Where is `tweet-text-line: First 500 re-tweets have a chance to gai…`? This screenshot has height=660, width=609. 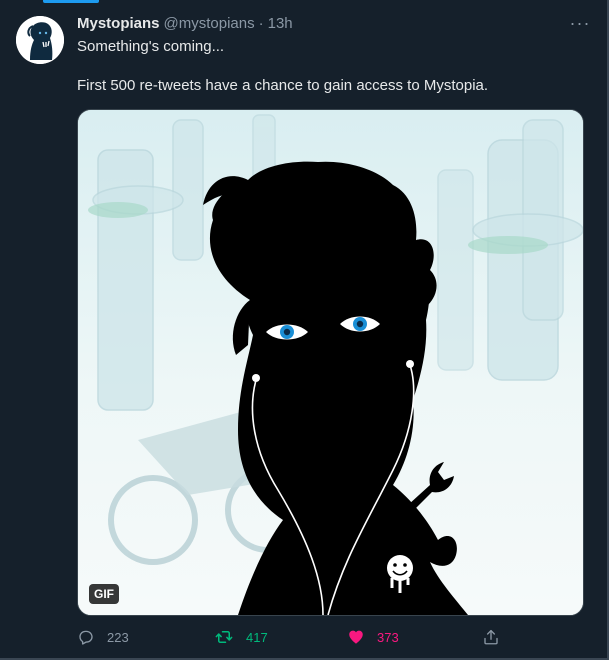 tweet-text-line: First 500 re-tweets have a chance to gai… is located at coordinates (283, 85).